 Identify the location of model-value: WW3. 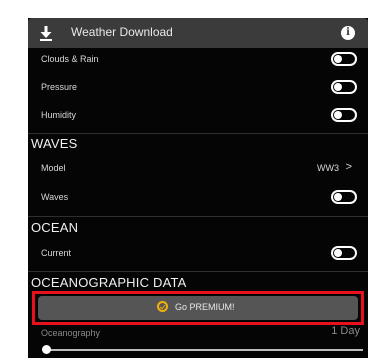
(328, 168).